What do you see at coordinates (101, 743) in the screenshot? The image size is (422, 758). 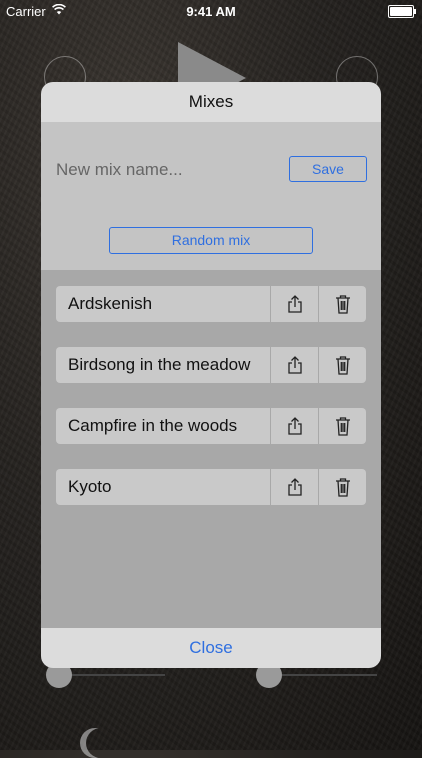 I see `moon-icon` at bounding box center [101, 743].